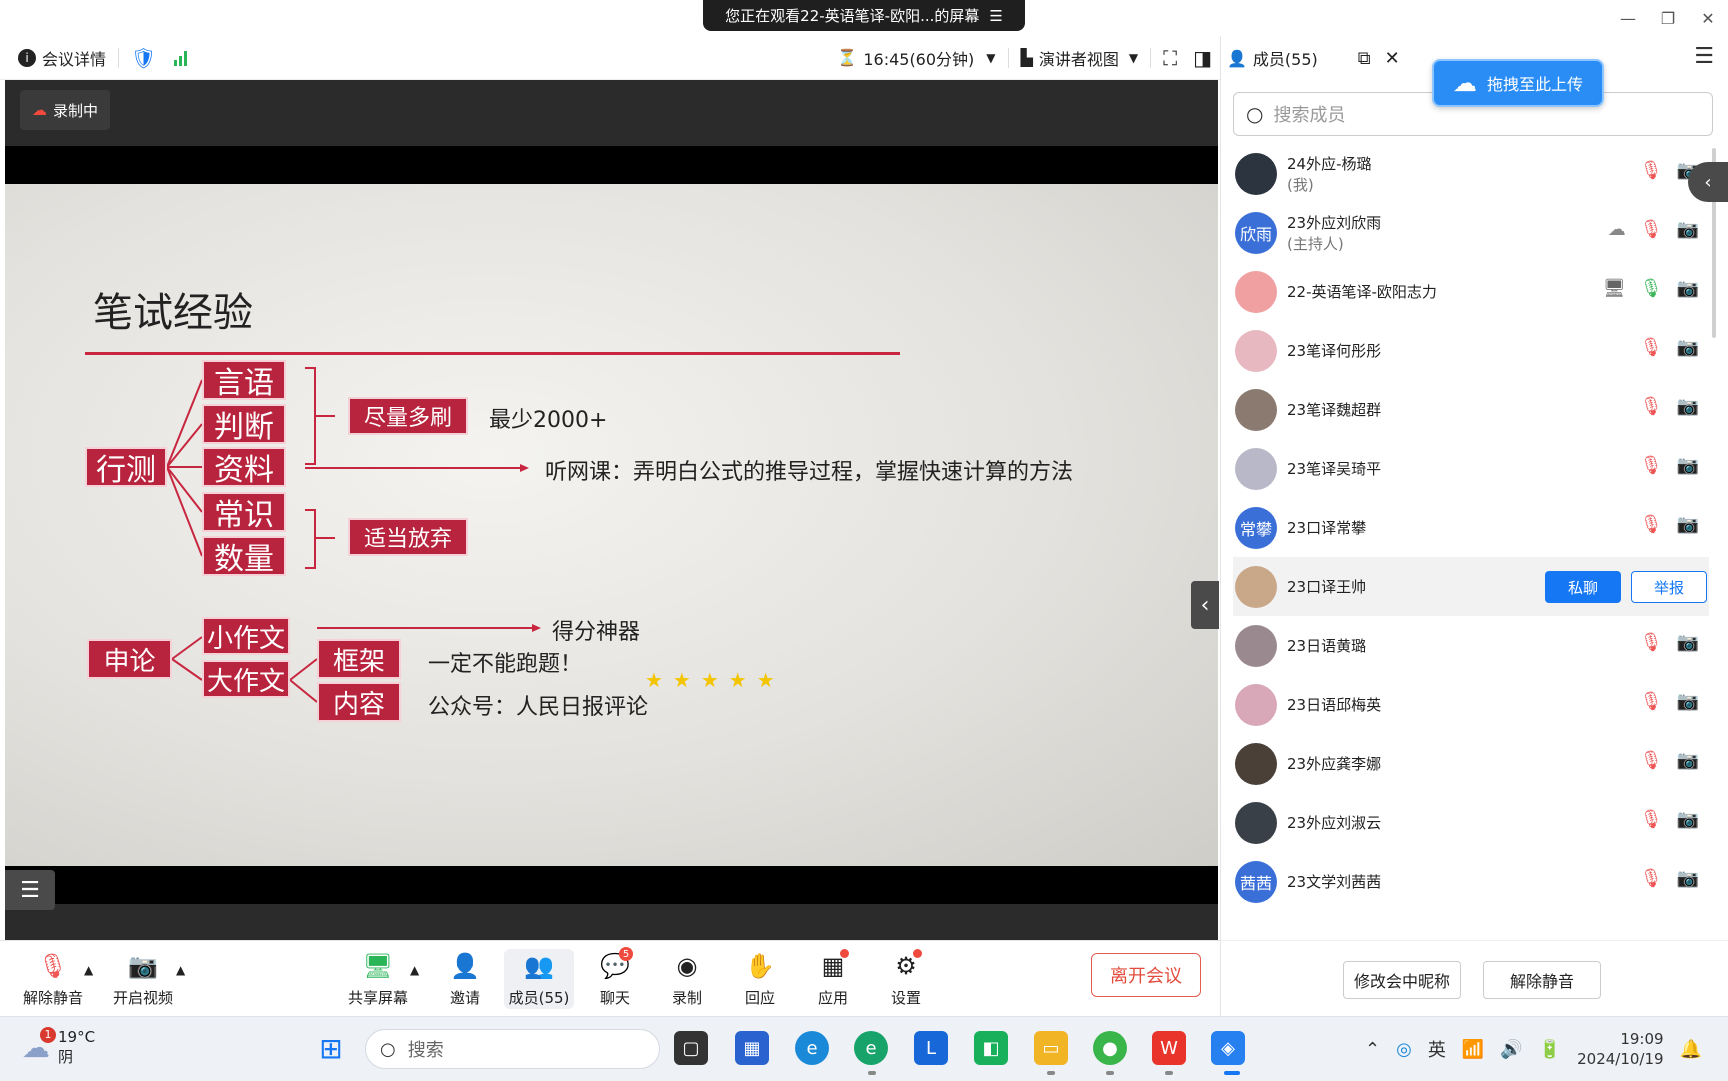 This screenshot has height=1081, width=1728. I want to click on rename-button: 修改会中昵称, so click(1402, 980).